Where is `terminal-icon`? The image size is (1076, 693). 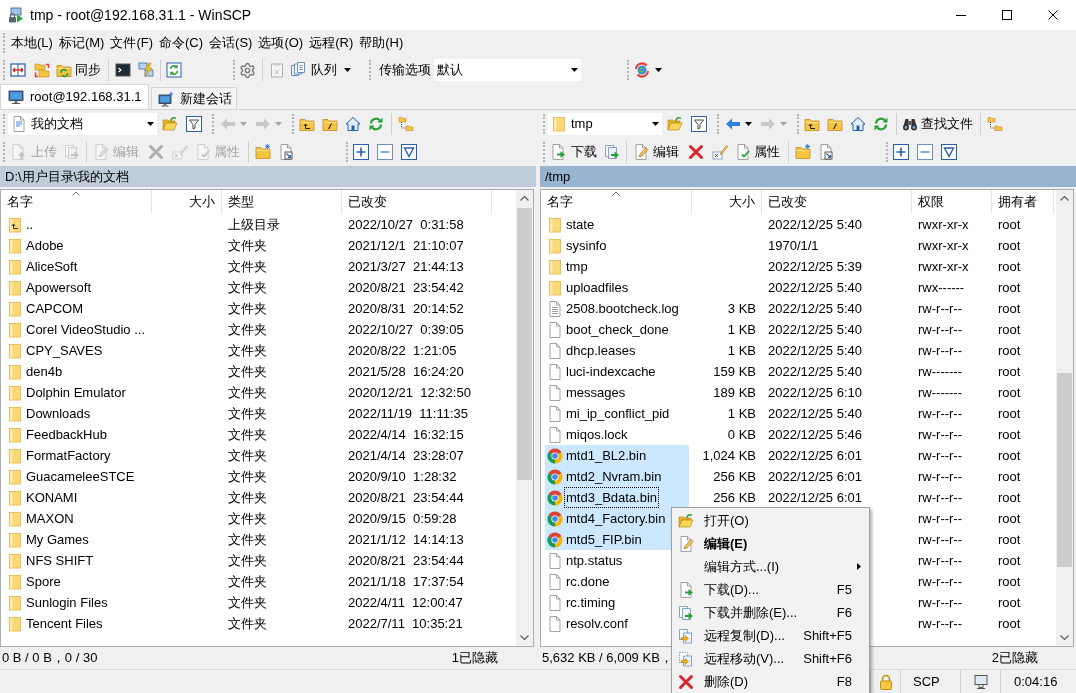
terminal-icon is located at coordinates (123, 70).